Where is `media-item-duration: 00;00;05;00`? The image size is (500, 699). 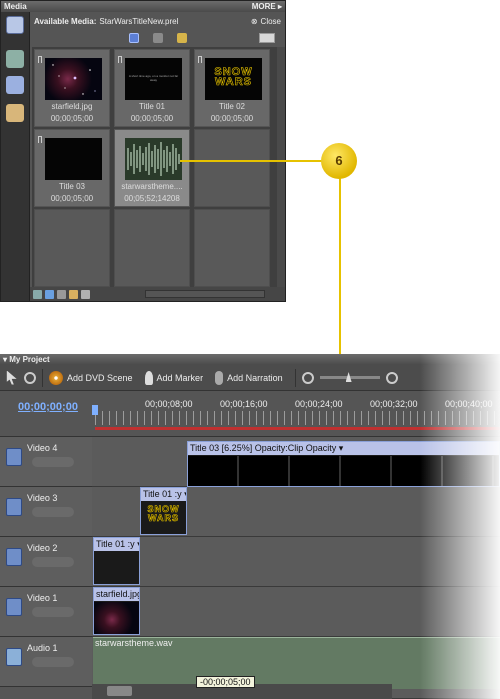 media-item-duration: 00;00;05;00 is located at coordinates (232, 118).